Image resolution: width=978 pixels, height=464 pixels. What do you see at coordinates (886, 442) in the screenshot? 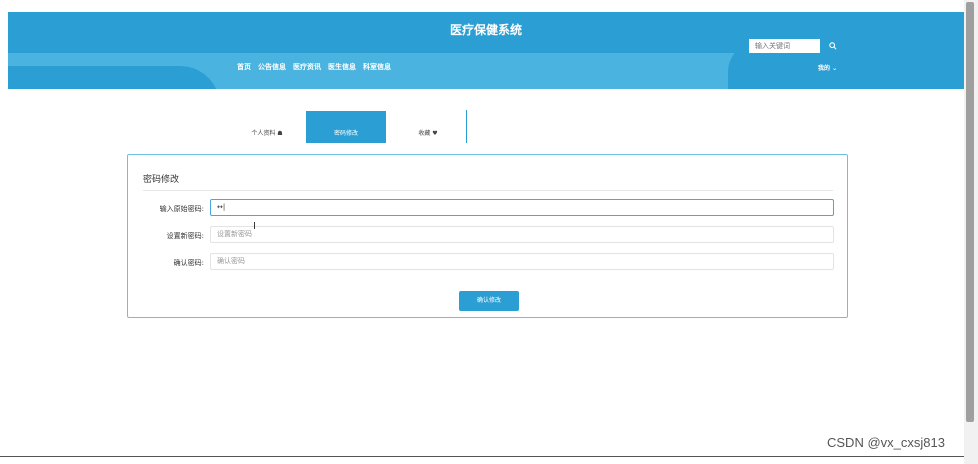
I see `watermark: CSDN @vx_cxsj813` at bounding box center [886, 442].